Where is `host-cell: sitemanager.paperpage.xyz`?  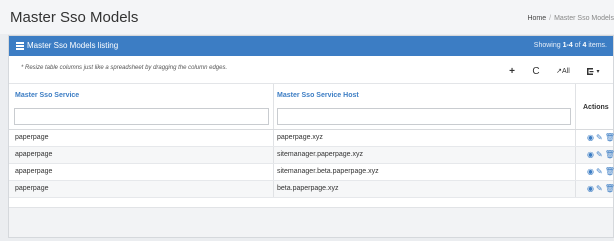
host-cell: sitemanager.paperpage.xyz is located at coordinates (320, 154).